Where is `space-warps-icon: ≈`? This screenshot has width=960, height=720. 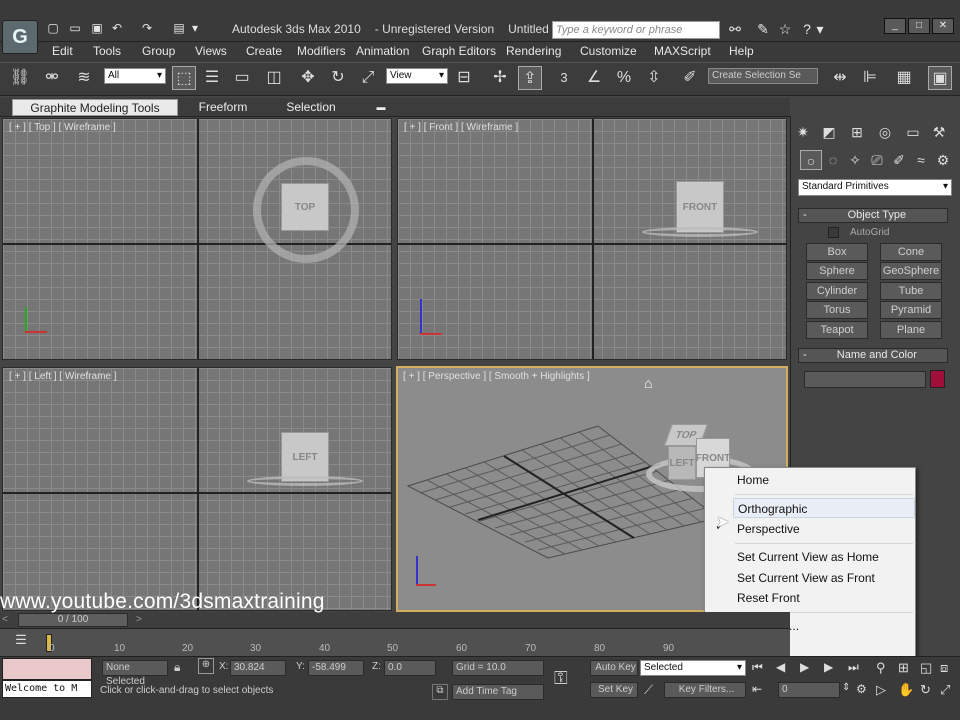 space-warps-icon: ≈ is located at coordinates (921, 160).